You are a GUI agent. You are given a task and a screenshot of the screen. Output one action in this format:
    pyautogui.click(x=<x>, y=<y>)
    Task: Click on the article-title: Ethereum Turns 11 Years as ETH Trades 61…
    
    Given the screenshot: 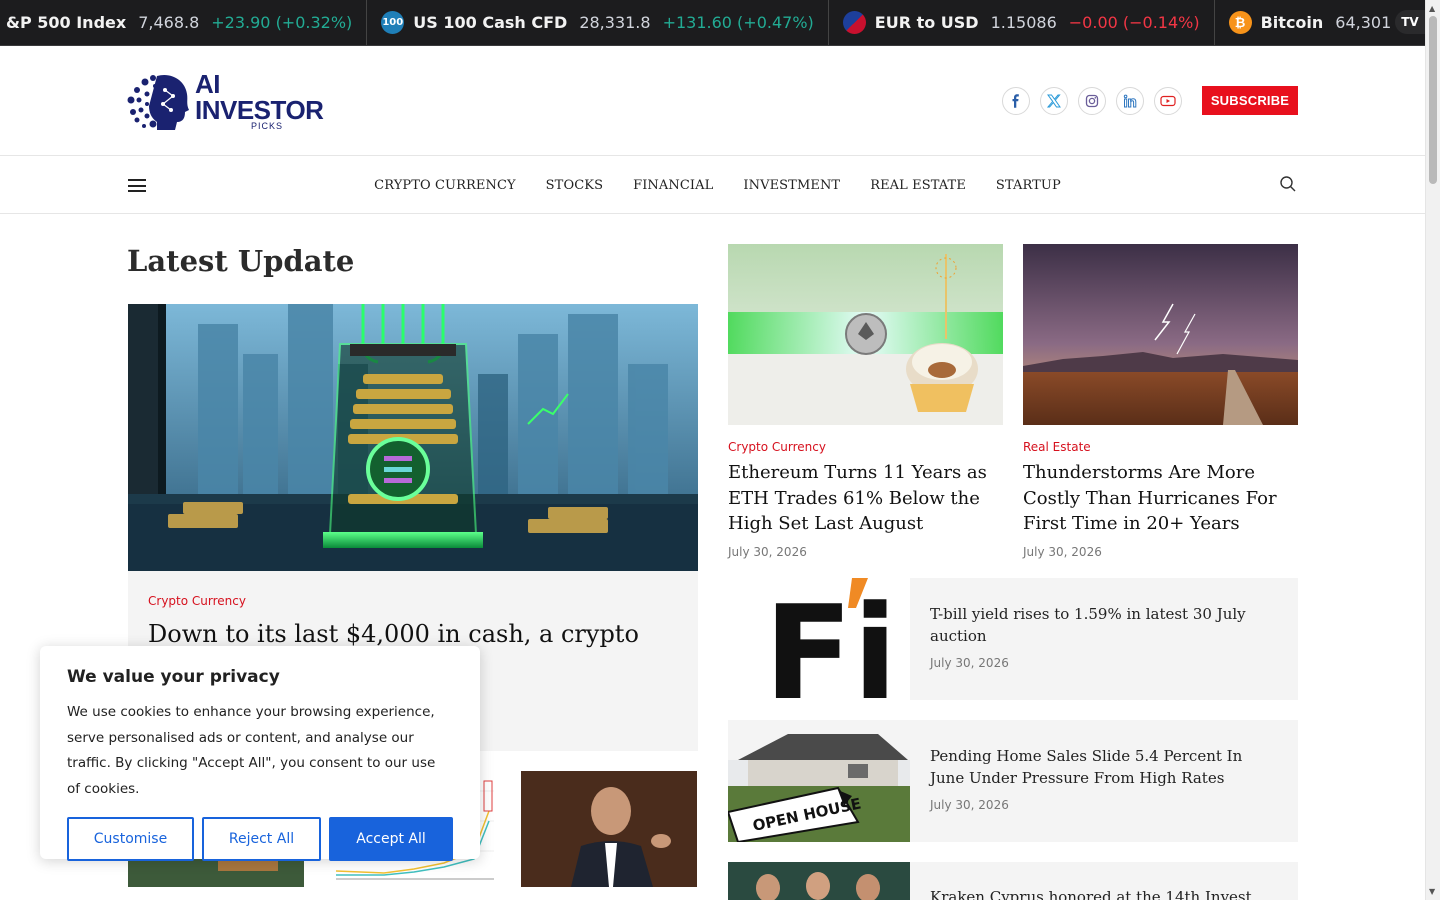 What is the action you would take?
    pyautogui.click(x=865, y=498)
    